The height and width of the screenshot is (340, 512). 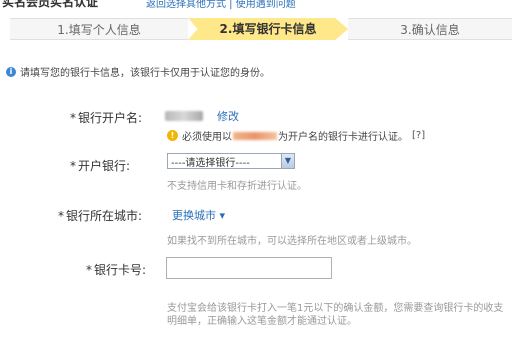 I want to click on dropdown-caret-icon: ▾, so click(x=222, y=215).